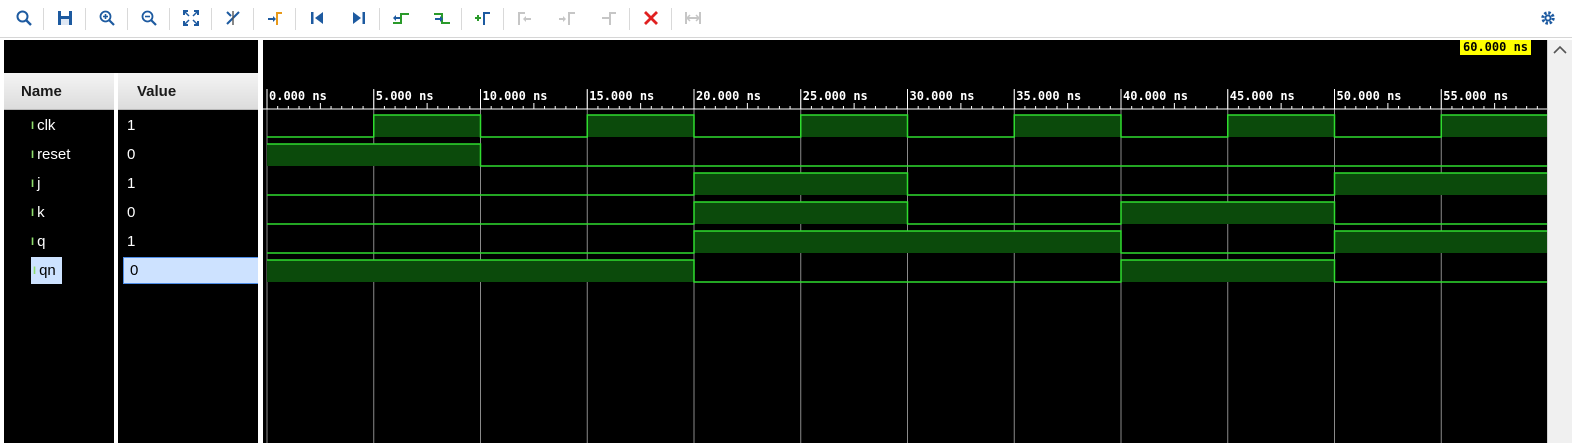  I want to click on signal-name-label: clk, so click(46, 125).